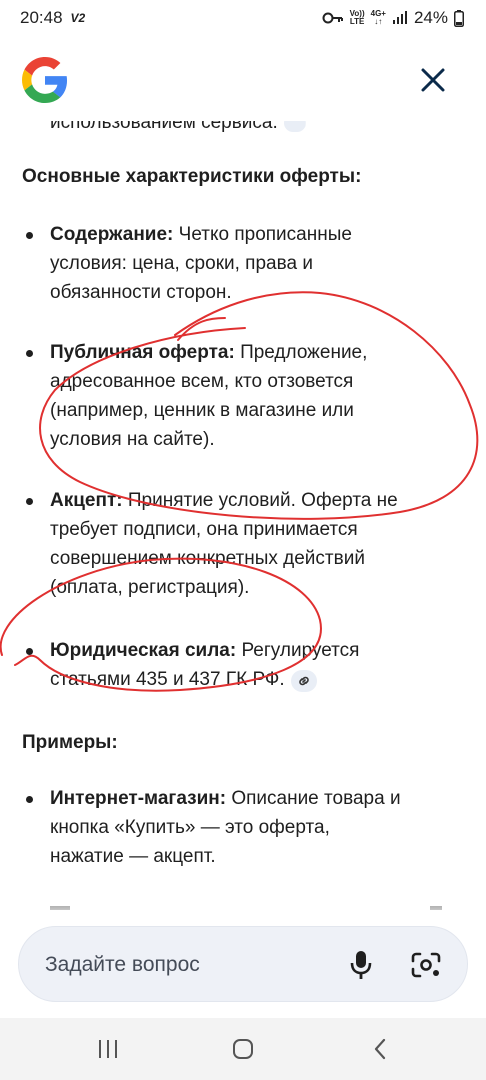 The height and width of the screenshot is (1080, 486). I want to click on clipped-text: использованием сервиса., so click(164, 122).